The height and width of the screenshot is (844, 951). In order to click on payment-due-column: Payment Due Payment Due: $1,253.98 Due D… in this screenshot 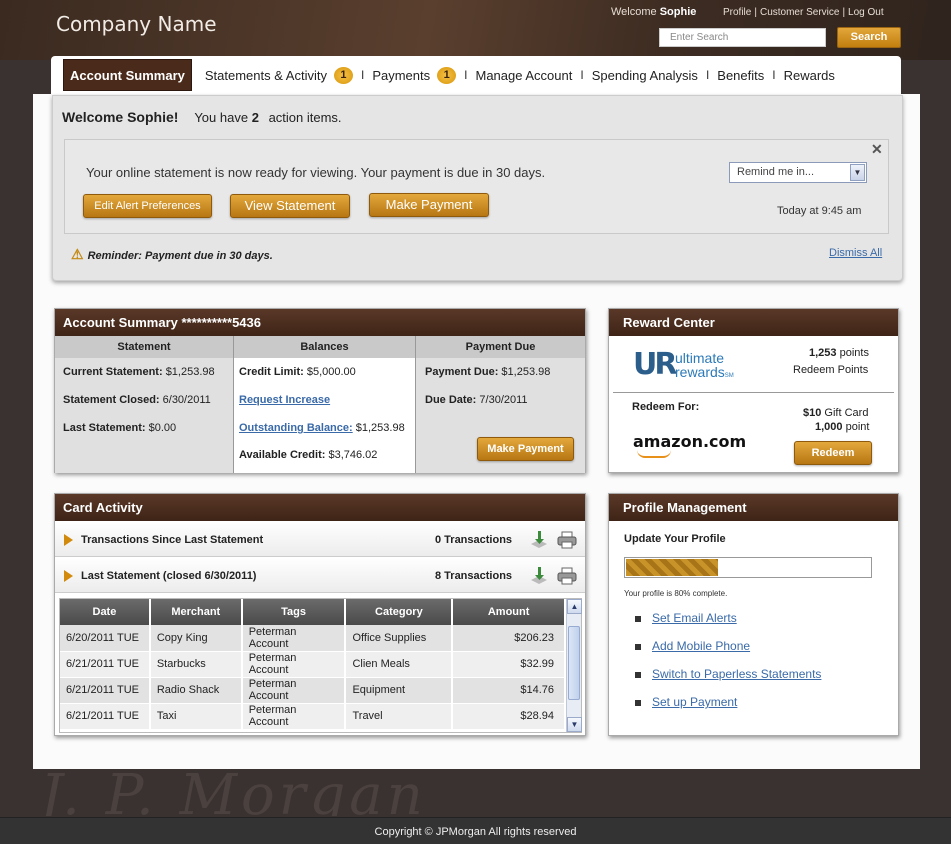, I will do `click(500, 404)`.